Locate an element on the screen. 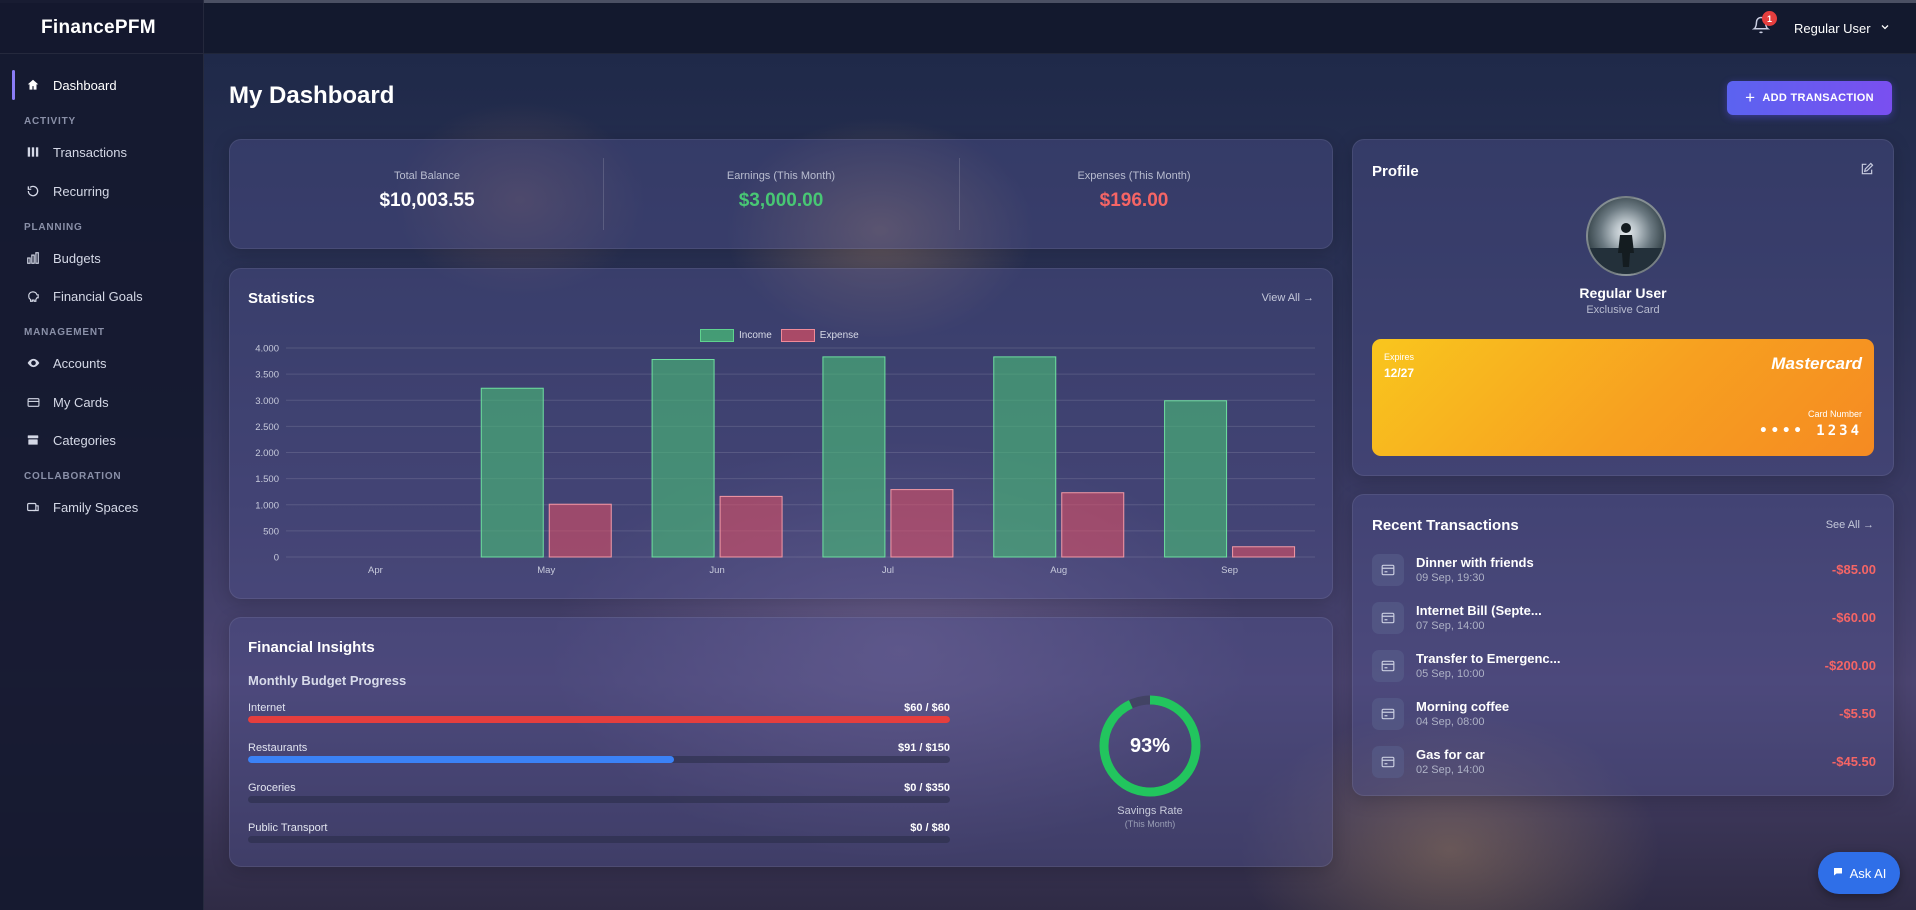 This screenshot has height=910, width=1916. transaction-amount: -$60.00 is located at coordinates (1853, 617).